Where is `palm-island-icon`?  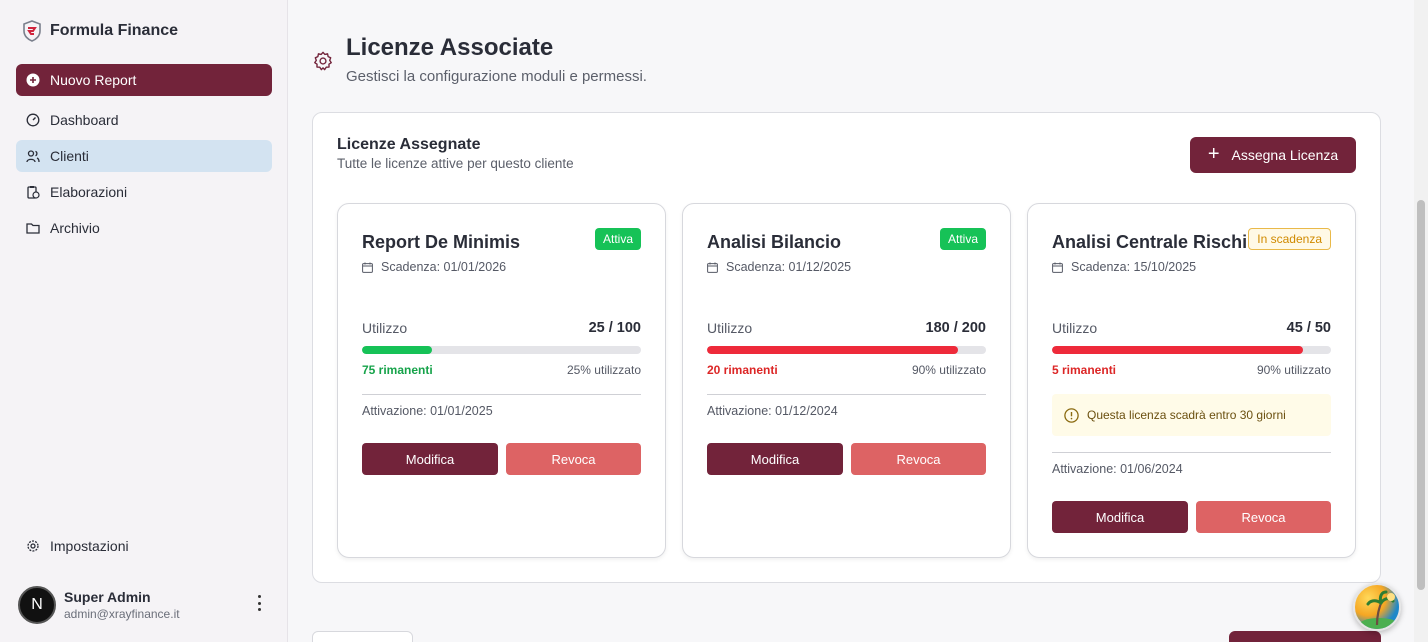
palm-island-icon is located at coordinates (1379, 609).